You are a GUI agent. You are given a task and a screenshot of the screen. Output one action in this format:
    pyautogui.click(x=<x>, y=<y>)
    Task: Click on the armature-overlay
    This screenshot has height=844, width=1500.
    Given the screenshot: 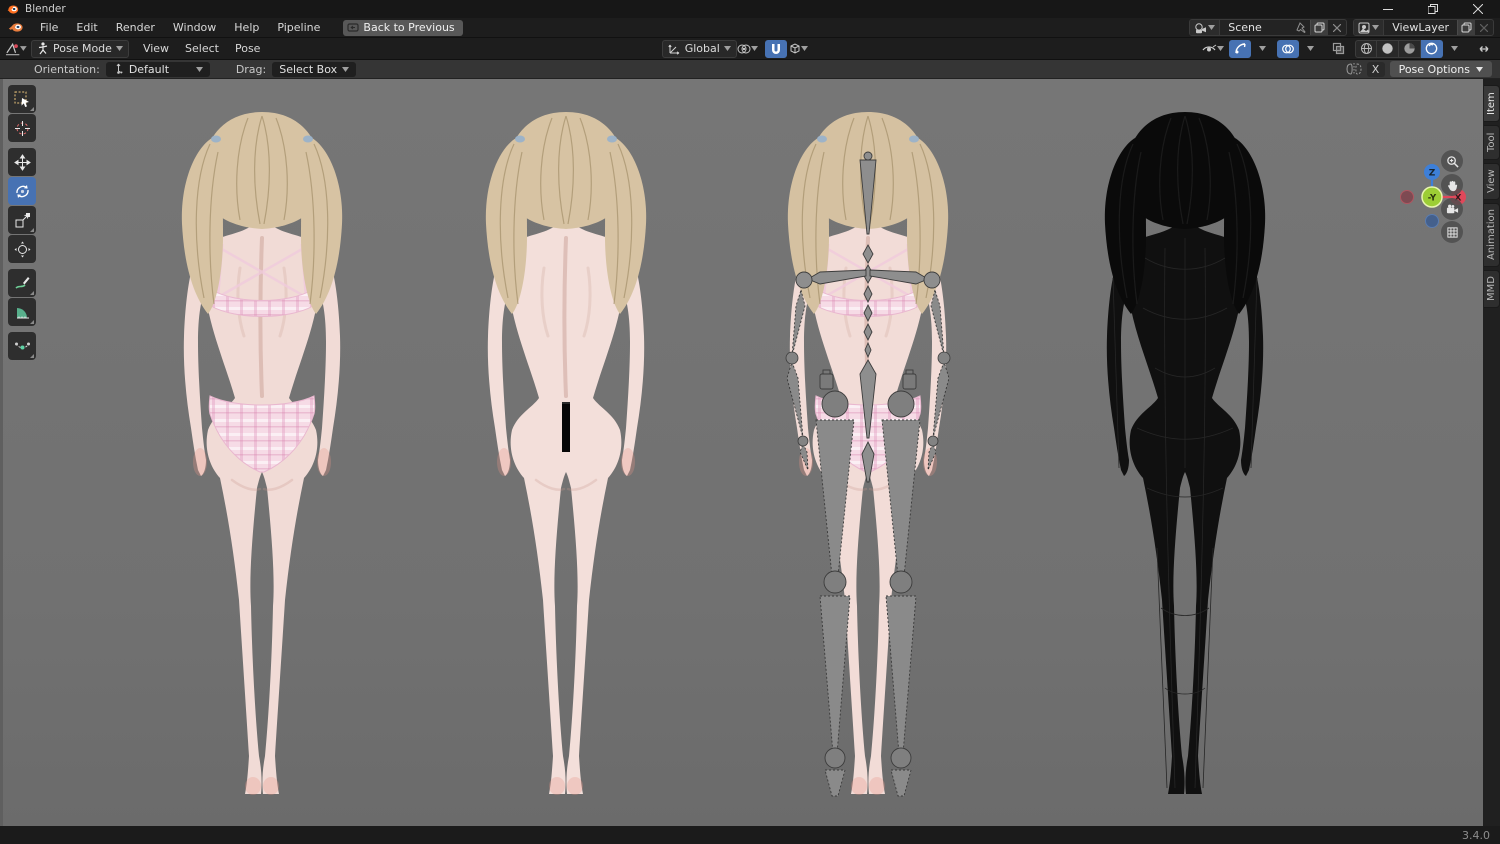 What is the action you would take?
    pyautogui.click(x=868, y=453)
    